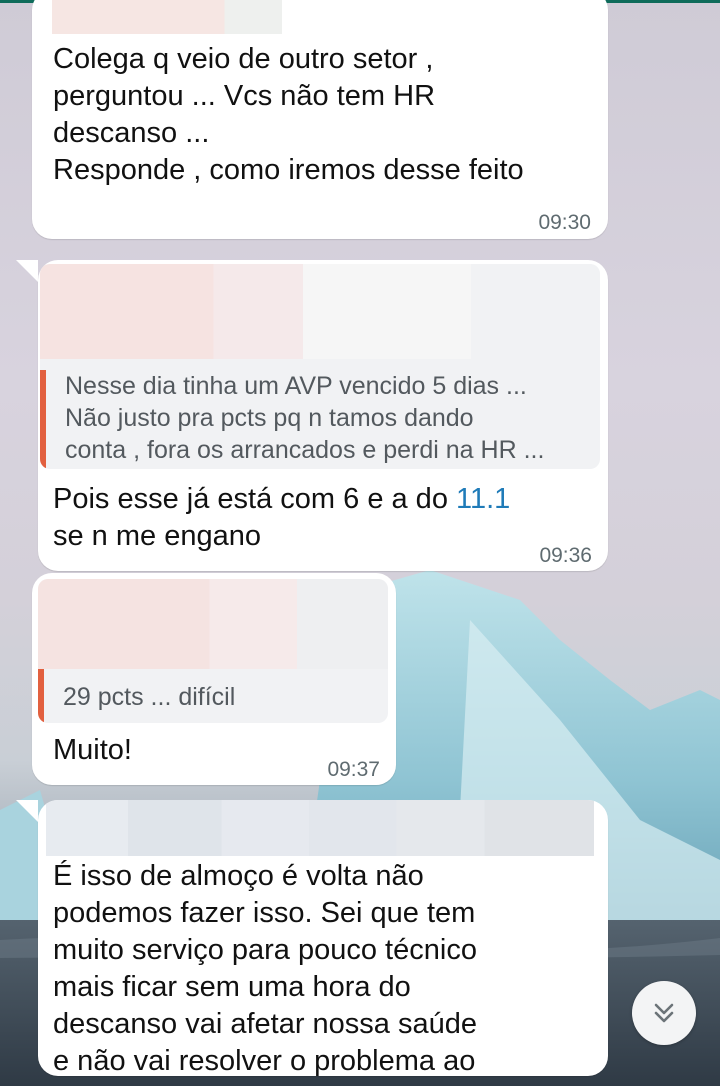  Describe the element at coordinates (92, 750) in the screenshot. I see `message-text: Muito!` at that location.